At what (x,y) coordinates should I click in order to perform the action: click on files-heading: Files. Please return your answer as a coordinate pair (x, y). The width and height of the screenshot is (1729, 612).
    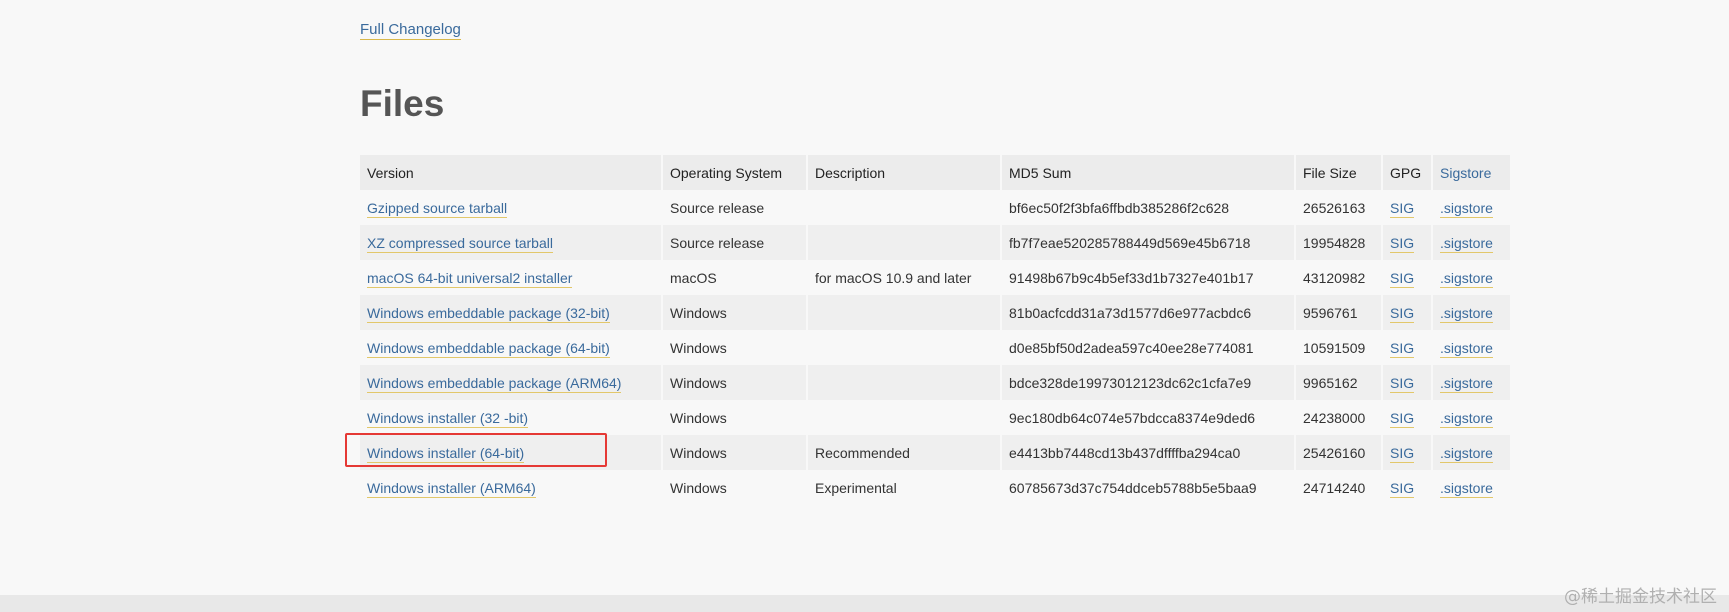
    Looking at the image, I should click on (402, 103).